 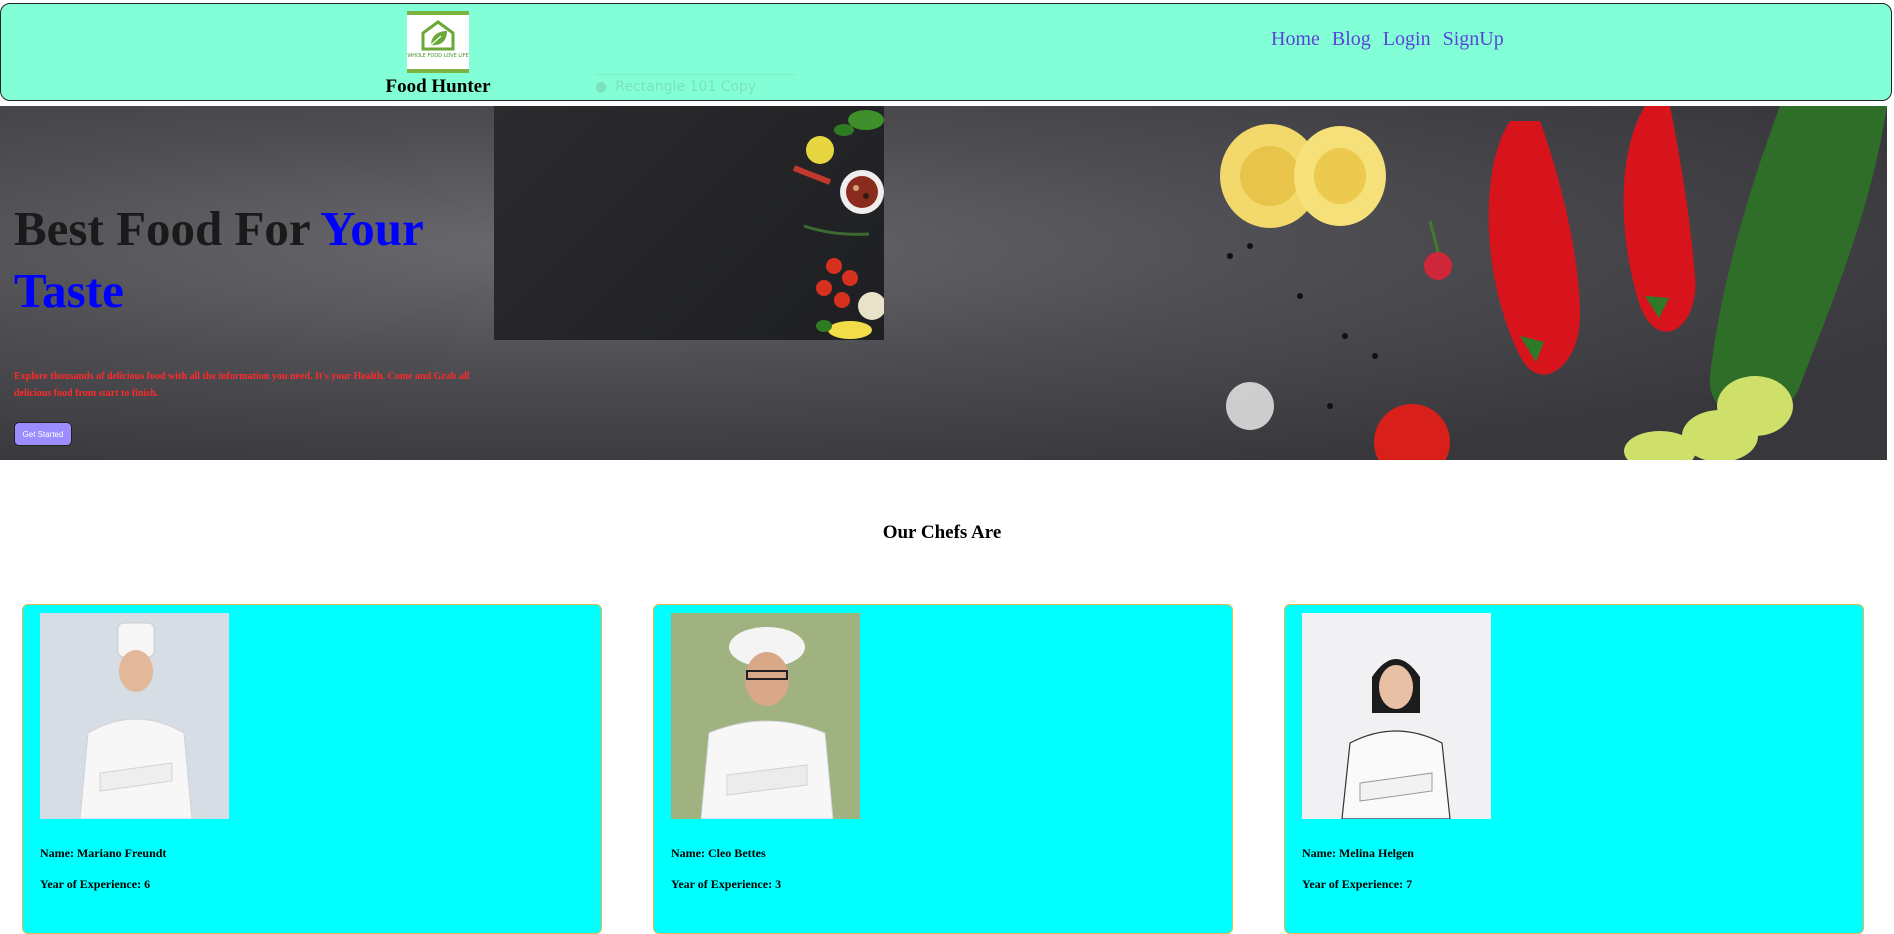 I want to click on chef-name: Name: Cleo Bettes, so click(x=718, y=853).